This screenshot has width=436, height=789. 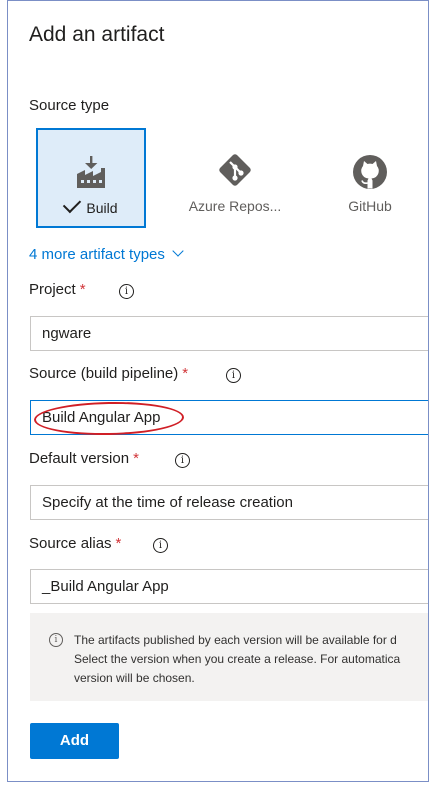 What do you see at coordinates (91, 205) in the screenshot?
I see `build-tile-label: Build` at bounding box center [91, 205].